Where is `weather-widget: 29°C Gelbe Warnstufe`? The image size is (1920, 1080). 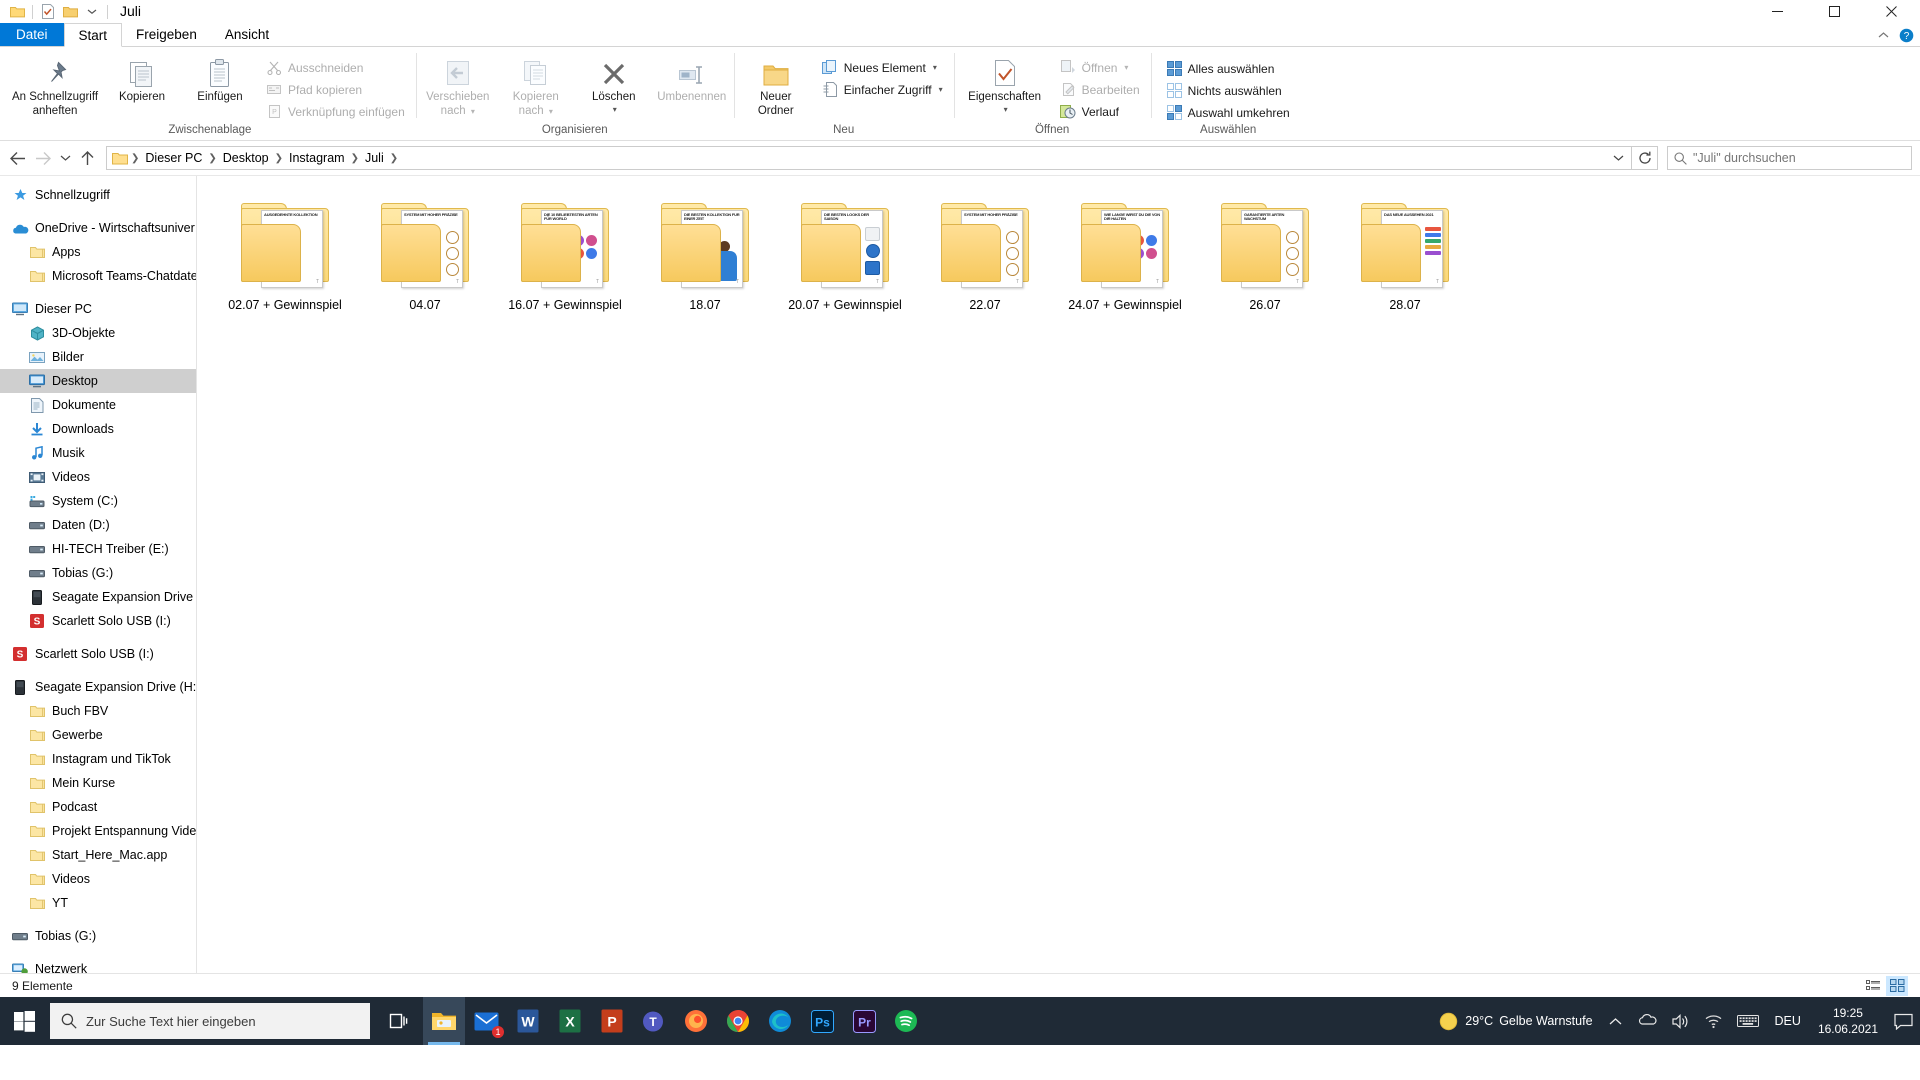
weather-widget: 29°C Gelbe Warnstufe is located at coordinates (1515, 1021).